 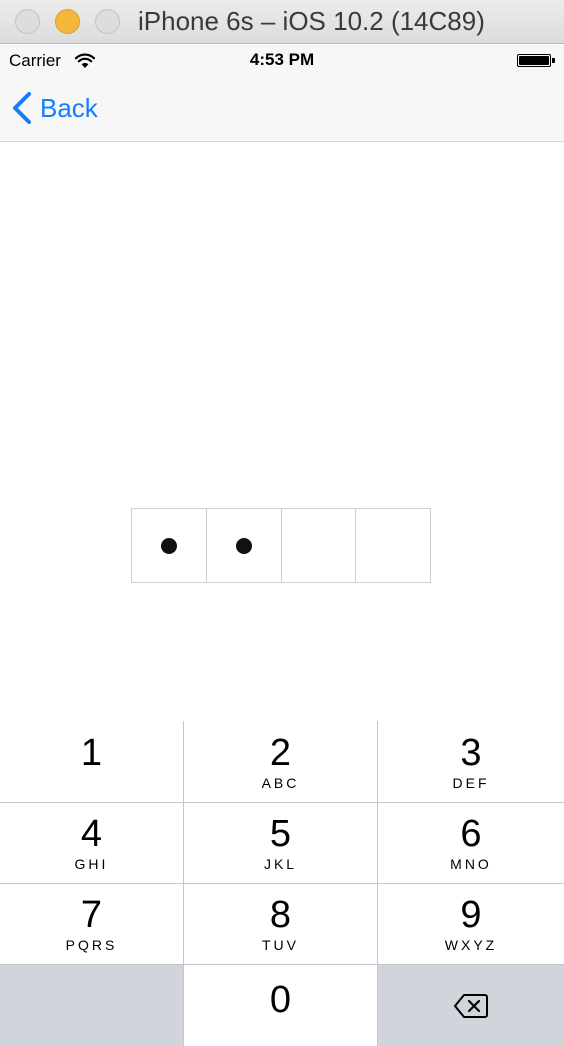 I want to click on key-letters: PQRS, so click(x=91, y=945).